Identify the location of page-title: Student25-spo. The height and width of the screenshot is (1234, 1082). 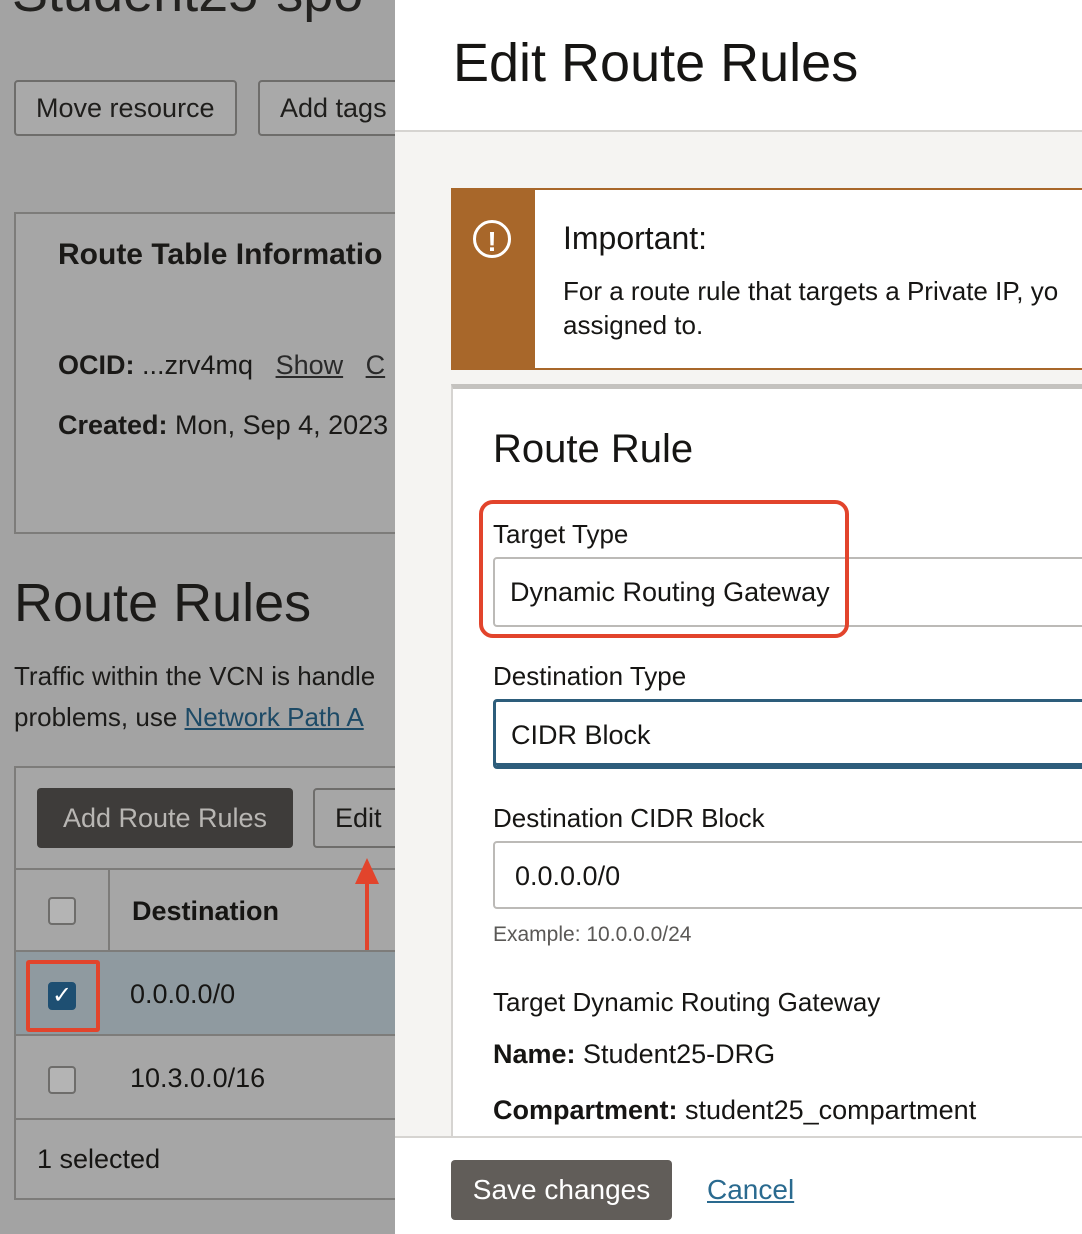
(187, 12).